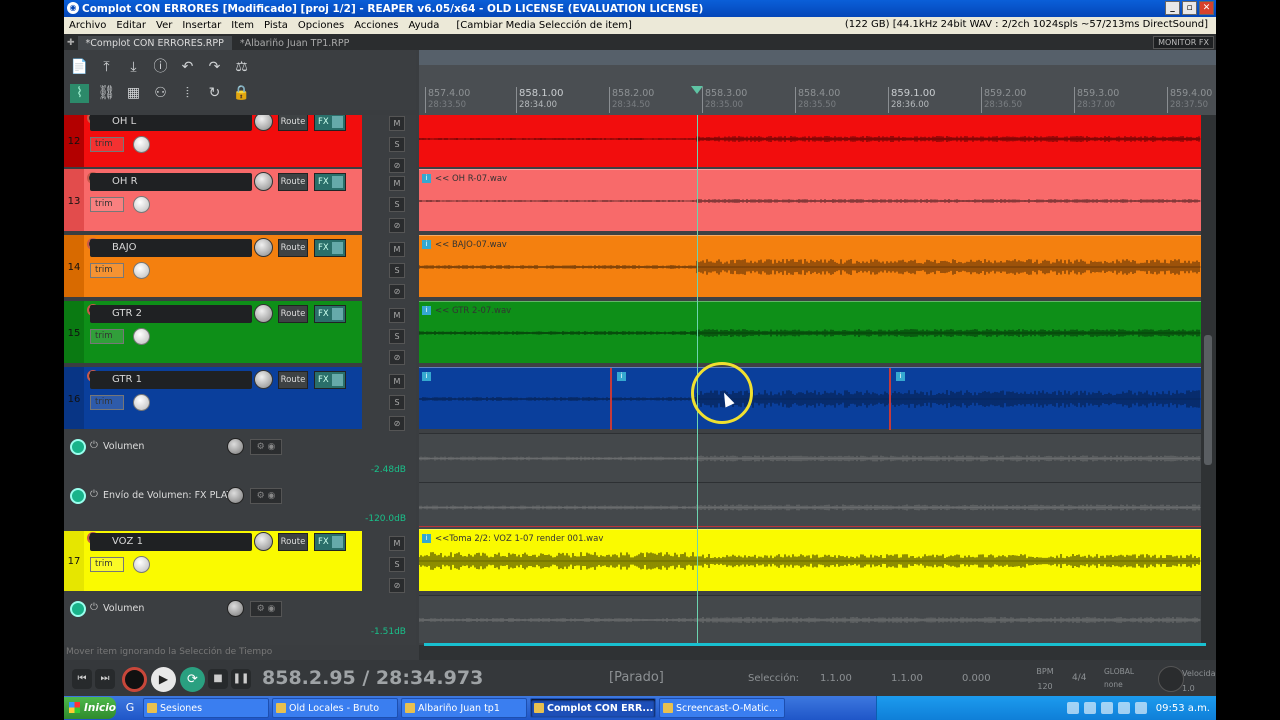 This screenshot has width=1280, height=720. Describe the element at coordinates (218, 679) in the screenshot. I see `stop-button: ■` at that location.